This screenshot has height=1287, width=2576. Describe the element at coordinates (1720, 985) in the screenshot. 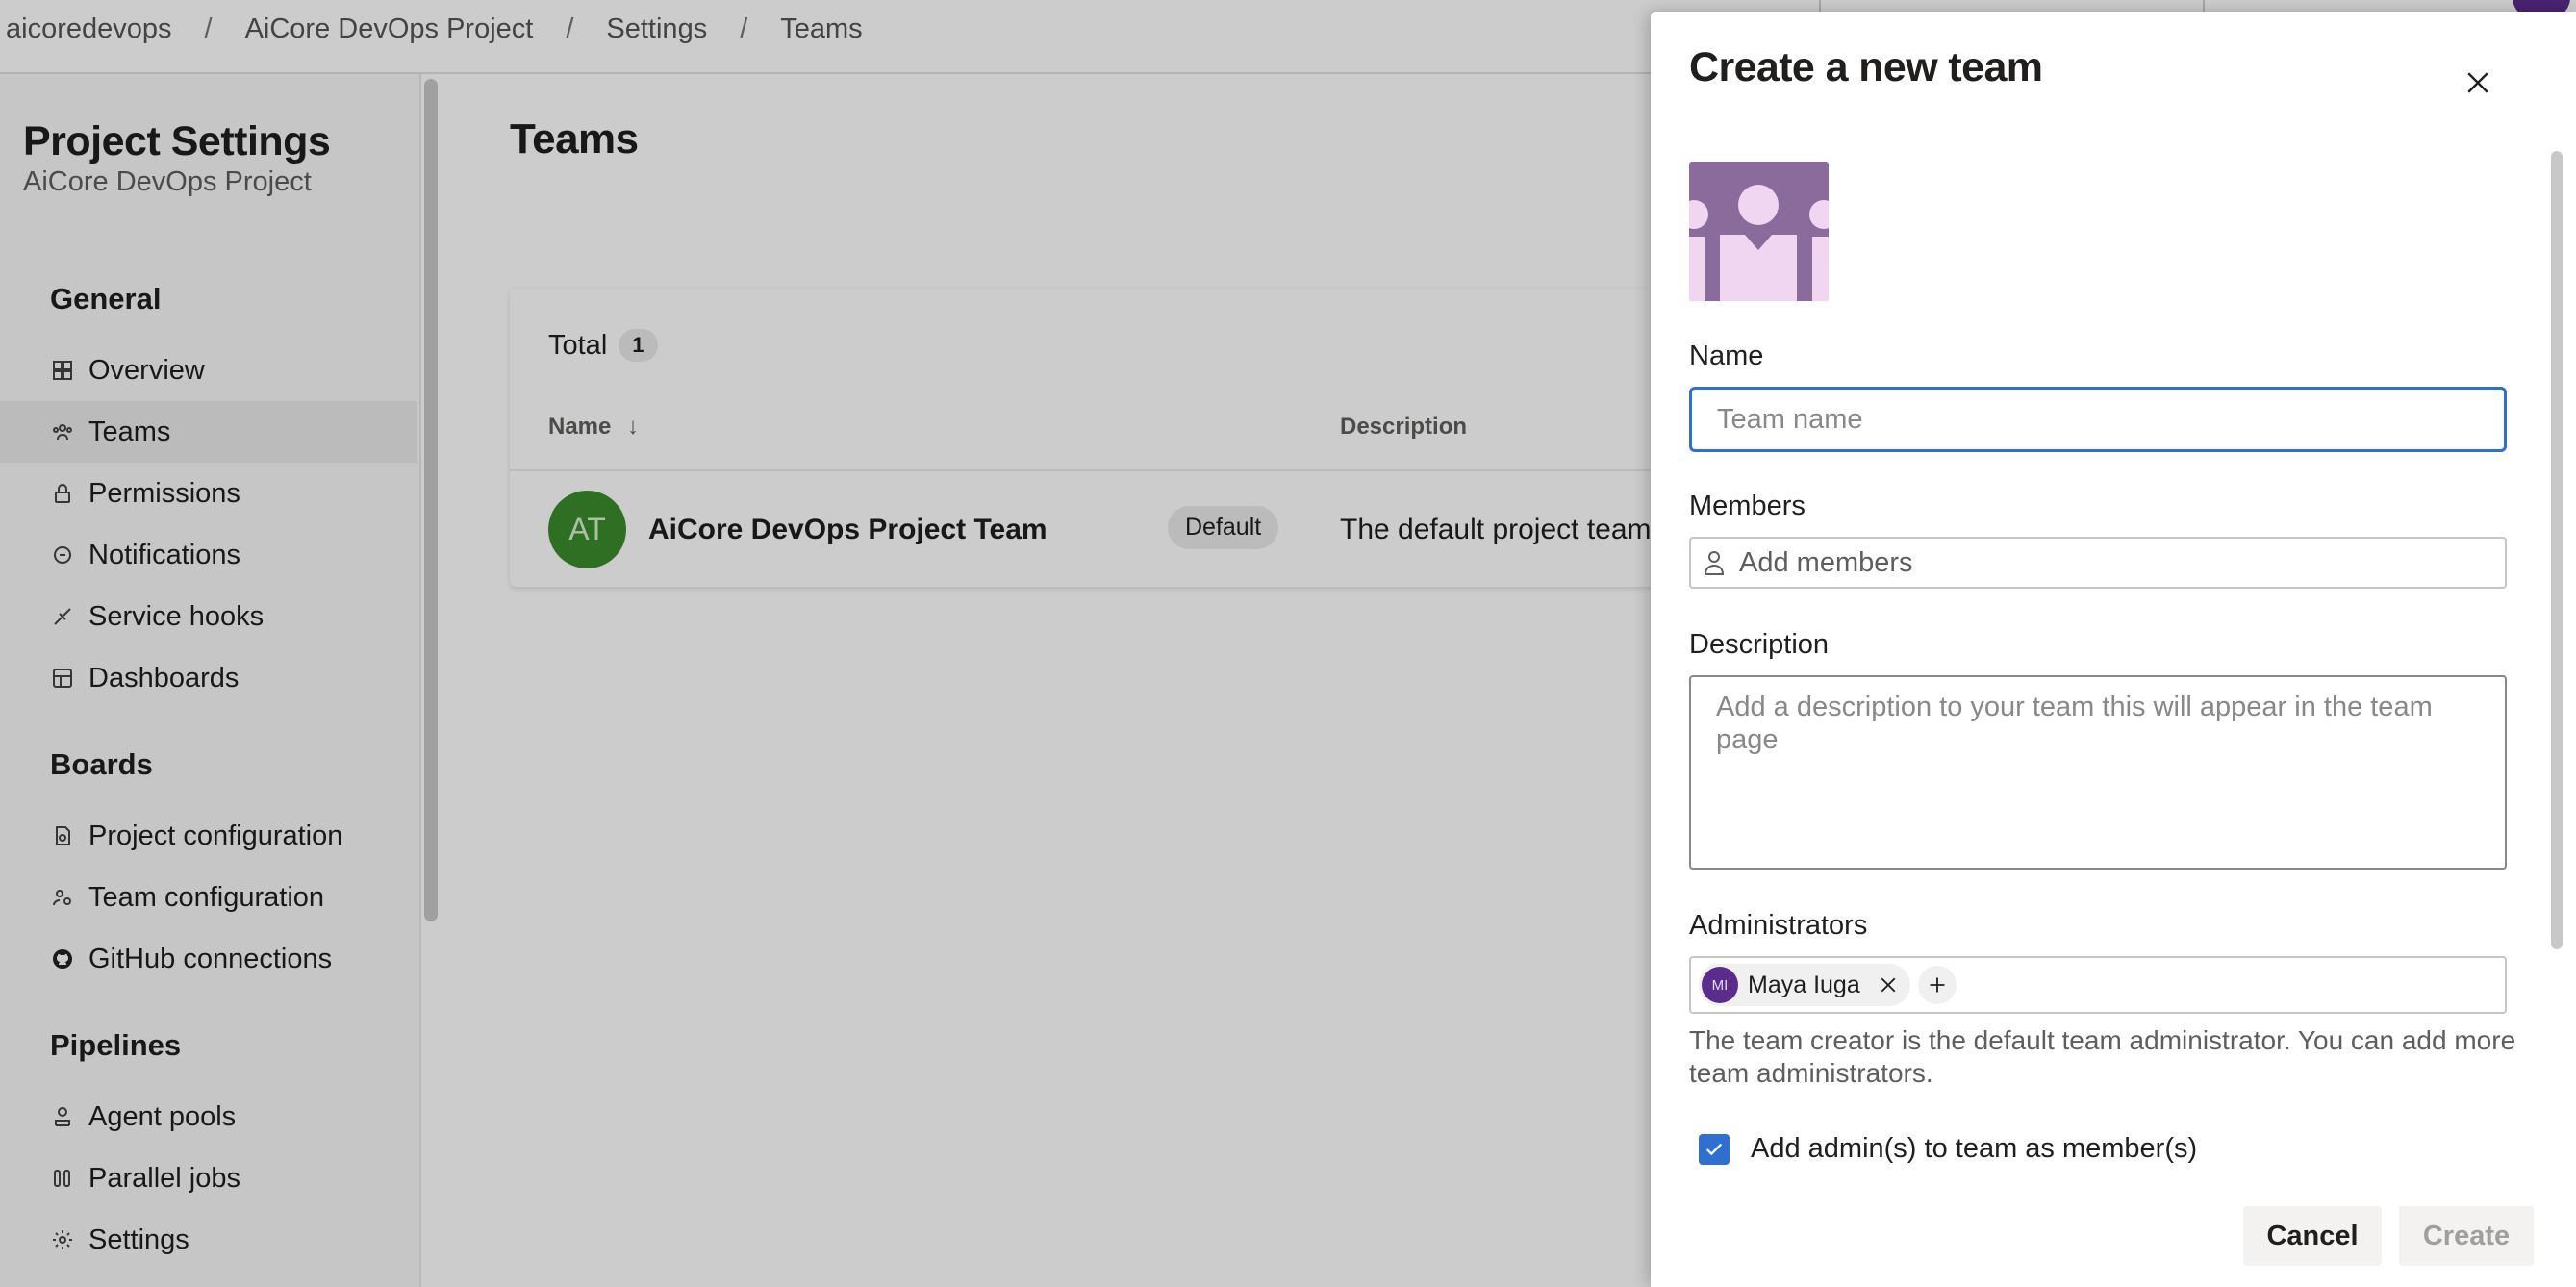

I see `avatar: MI` at that location.